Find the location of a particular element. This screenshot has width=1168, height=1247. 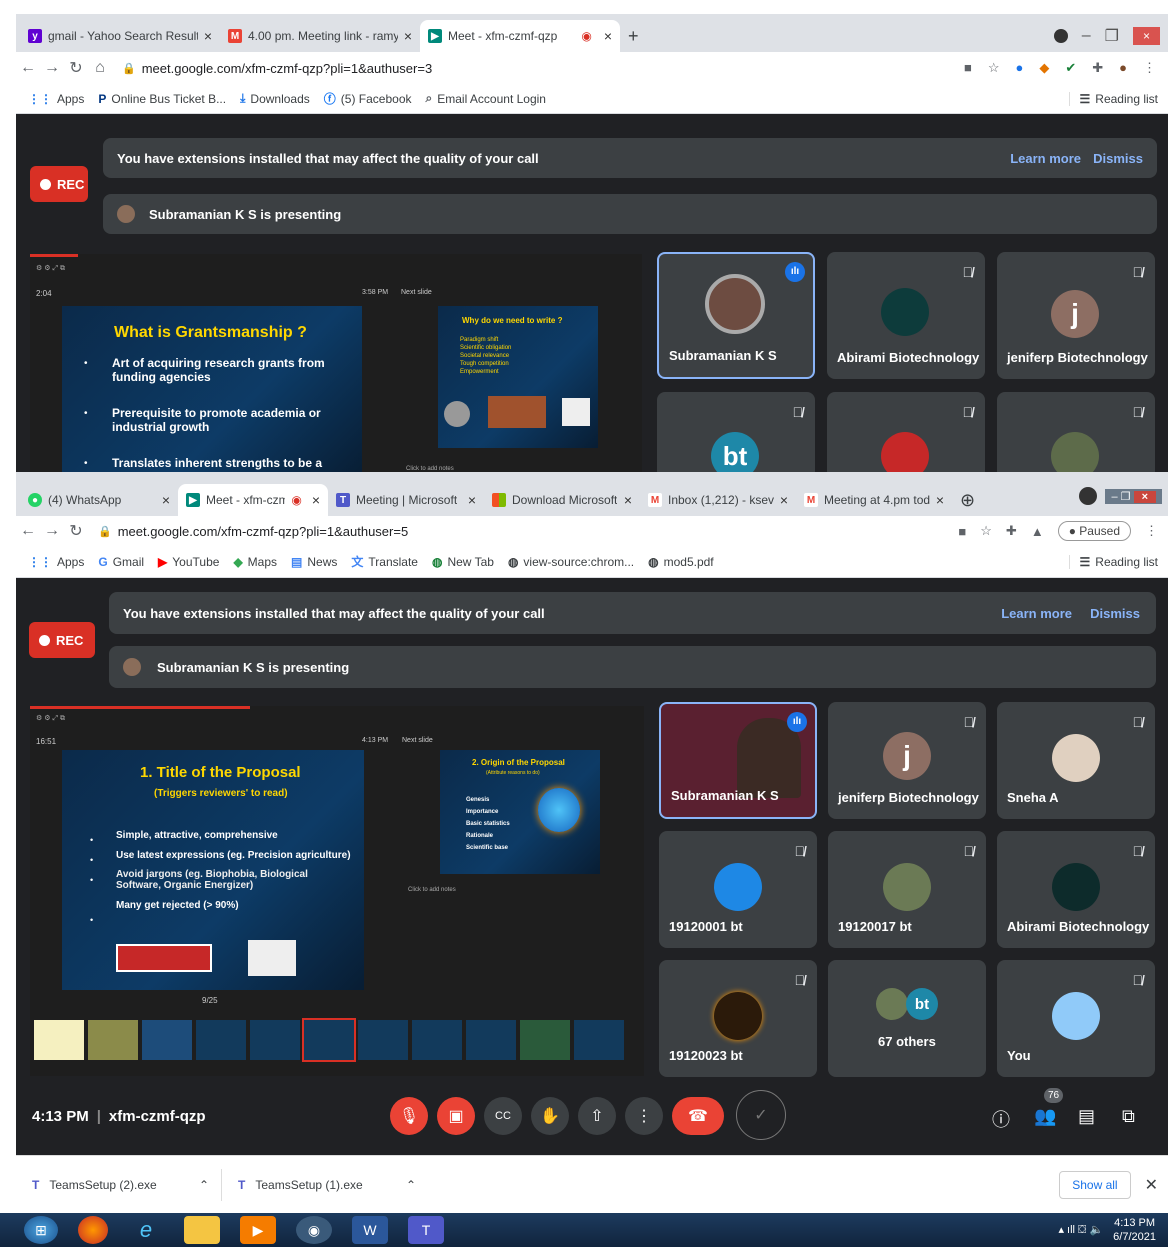

flask-icon: ▲ is located at coordinates (1037, 531).